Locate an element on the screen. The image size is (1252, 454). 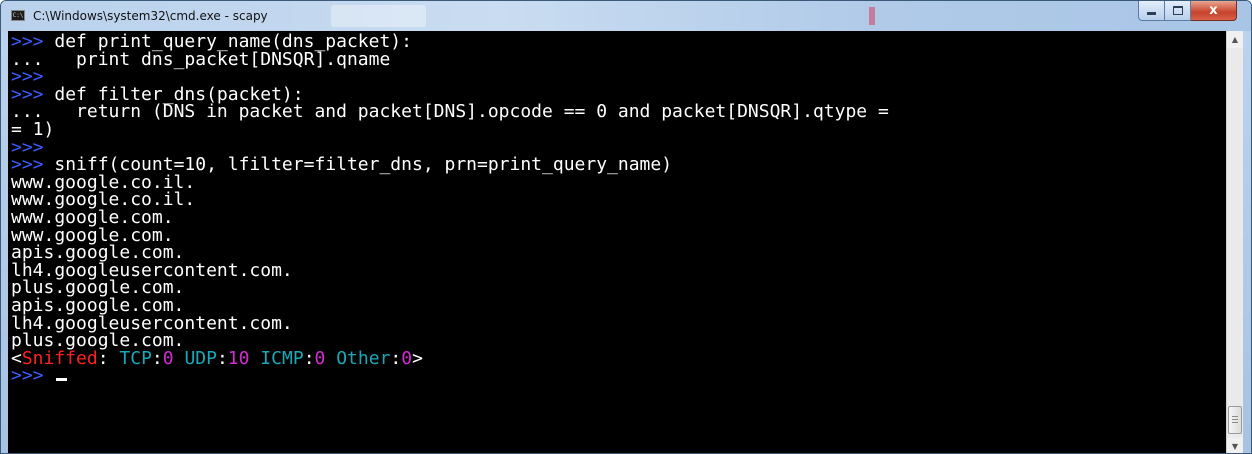
console-segment: print dns_packet[DNSQR].qname is located at coordinates (233, 59).